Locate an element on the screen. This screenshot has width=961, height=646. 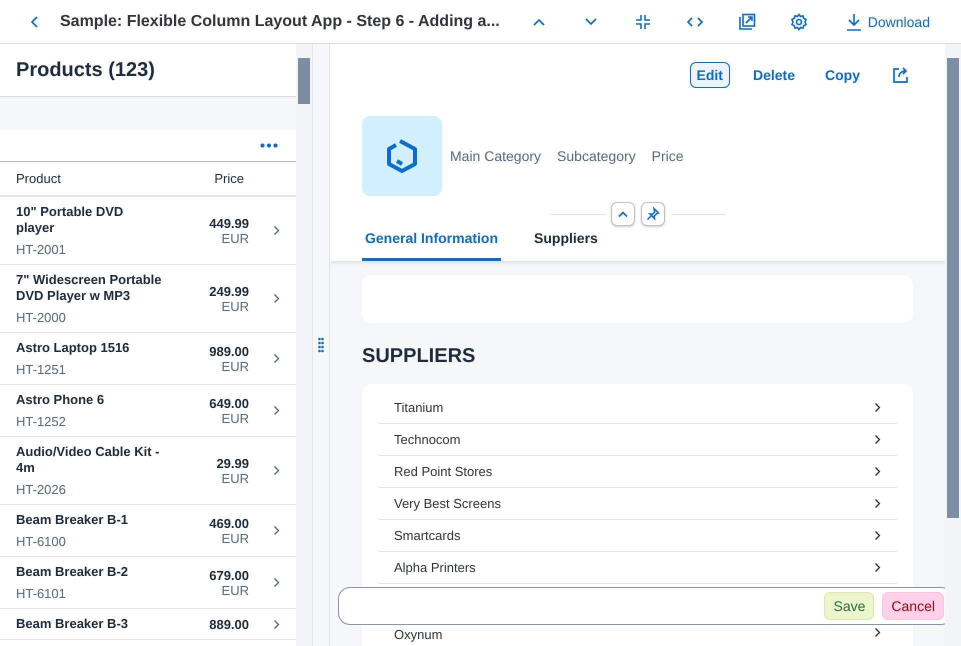
product-name: Beam Breaker B-3 is located at coordinates (73, 624).